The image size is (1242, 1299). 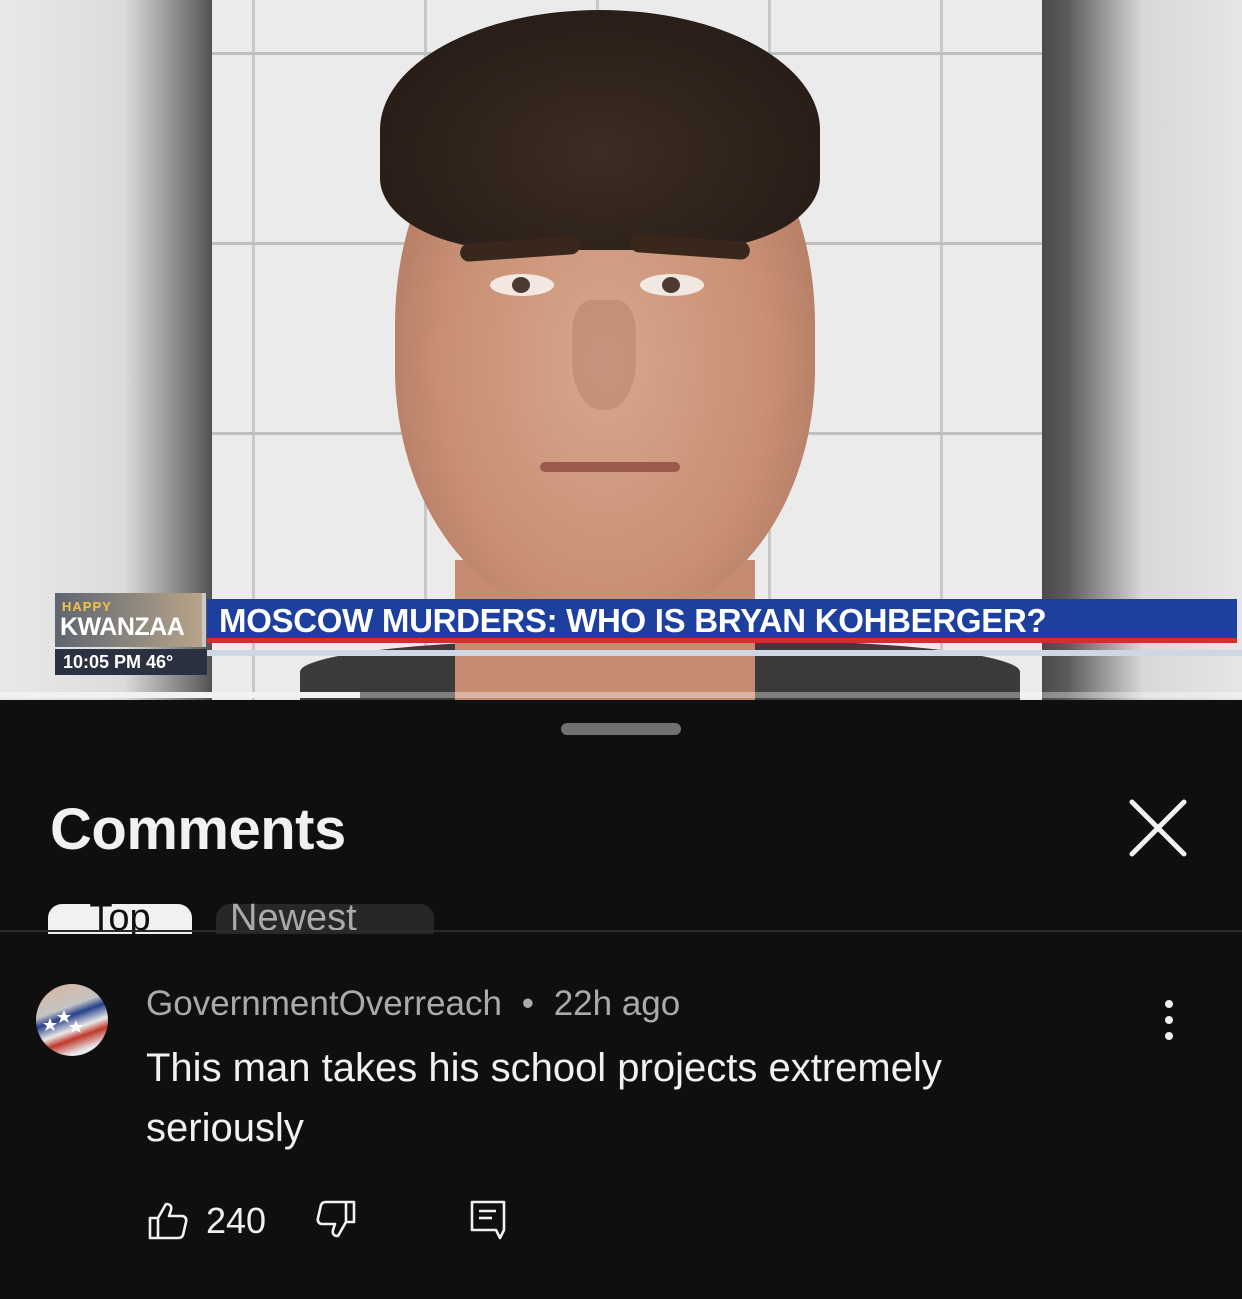 I want to click on video-progress-fill, so click(x=180, y=695).